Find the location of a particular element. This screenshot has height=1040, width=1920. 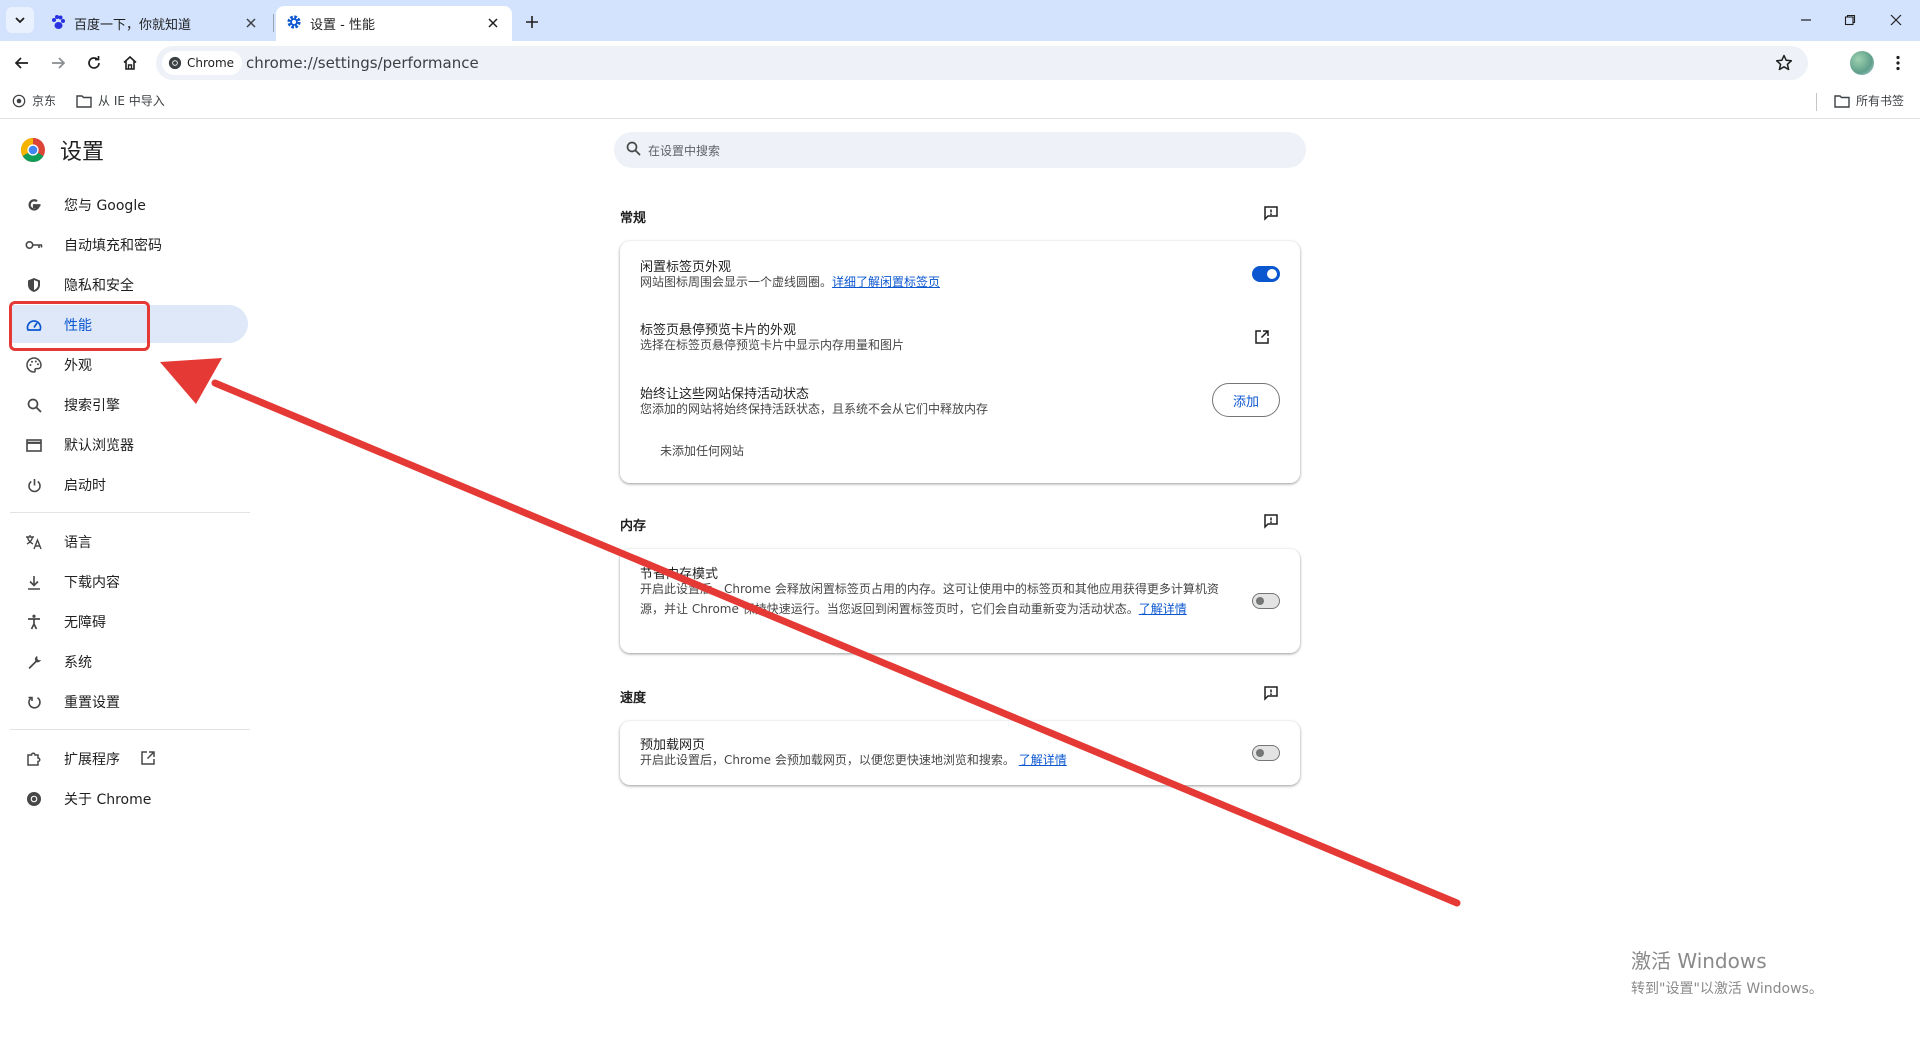

sidebar-item-label: 重置设置 is located at coordinates (92, 703).